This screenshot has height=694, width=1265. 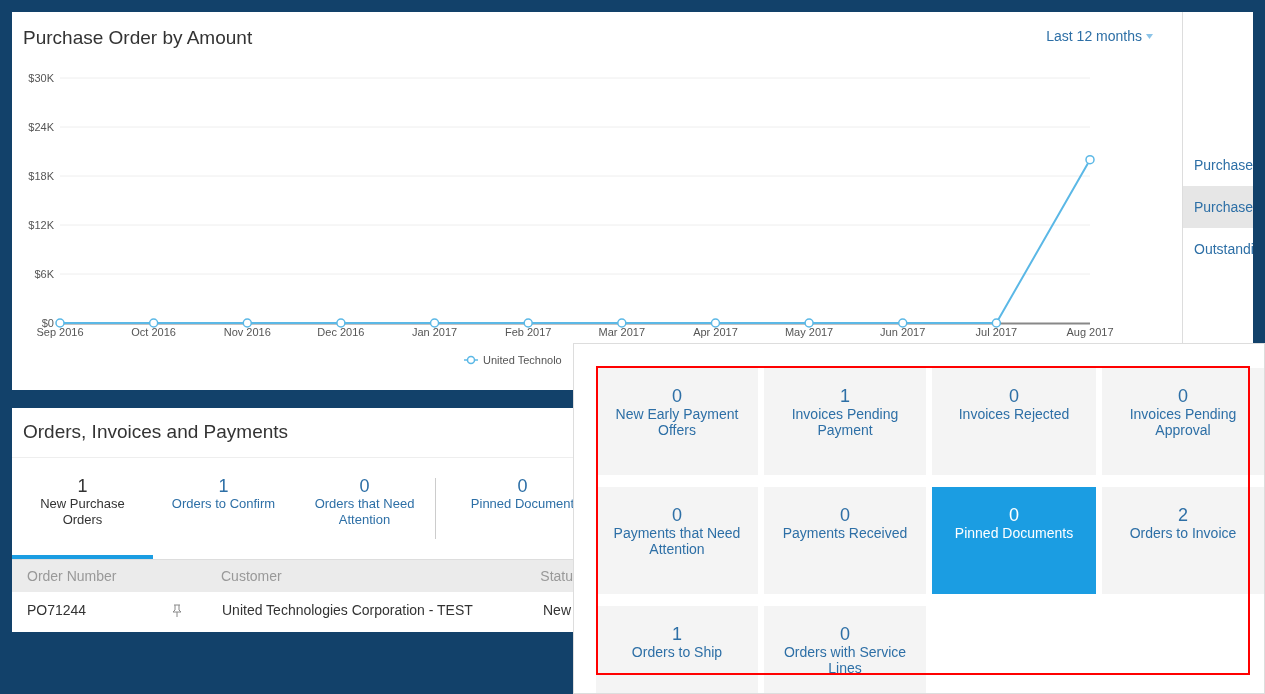 I want to click on count-tile: 0 Pinned Documents, so click(x=1014, y=540).